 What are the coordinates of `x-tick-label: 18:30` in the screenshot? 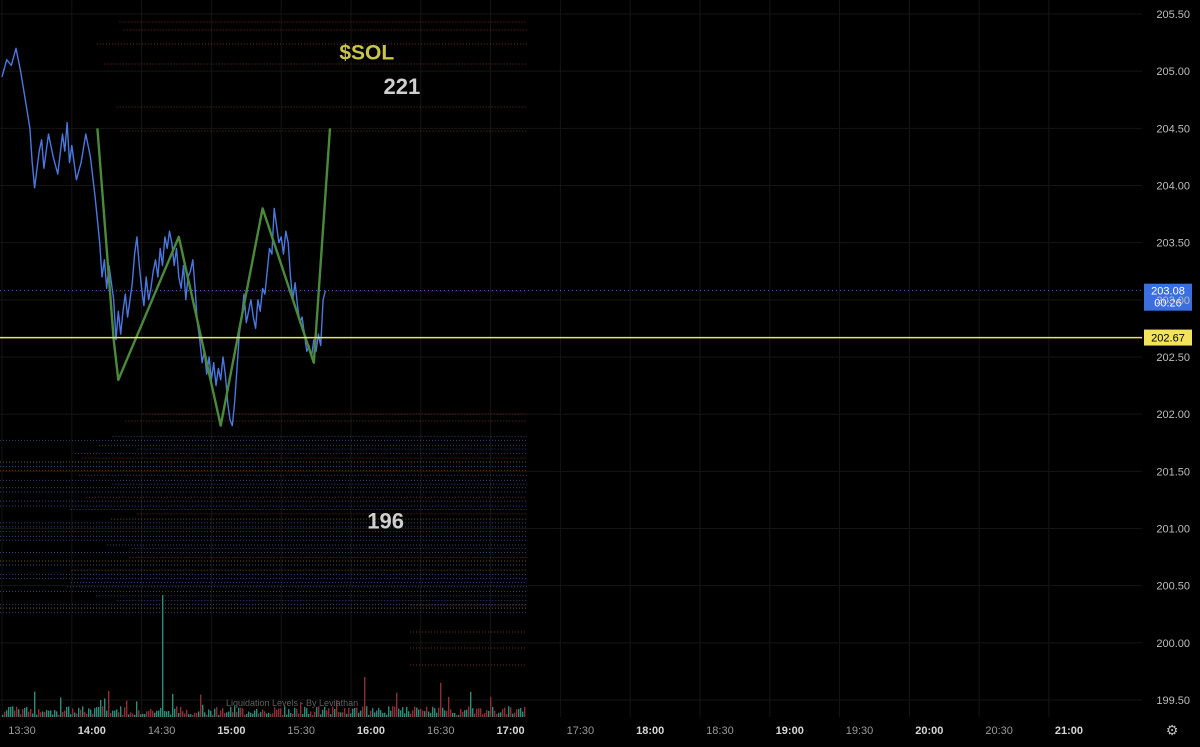 It's located at (720, 731).